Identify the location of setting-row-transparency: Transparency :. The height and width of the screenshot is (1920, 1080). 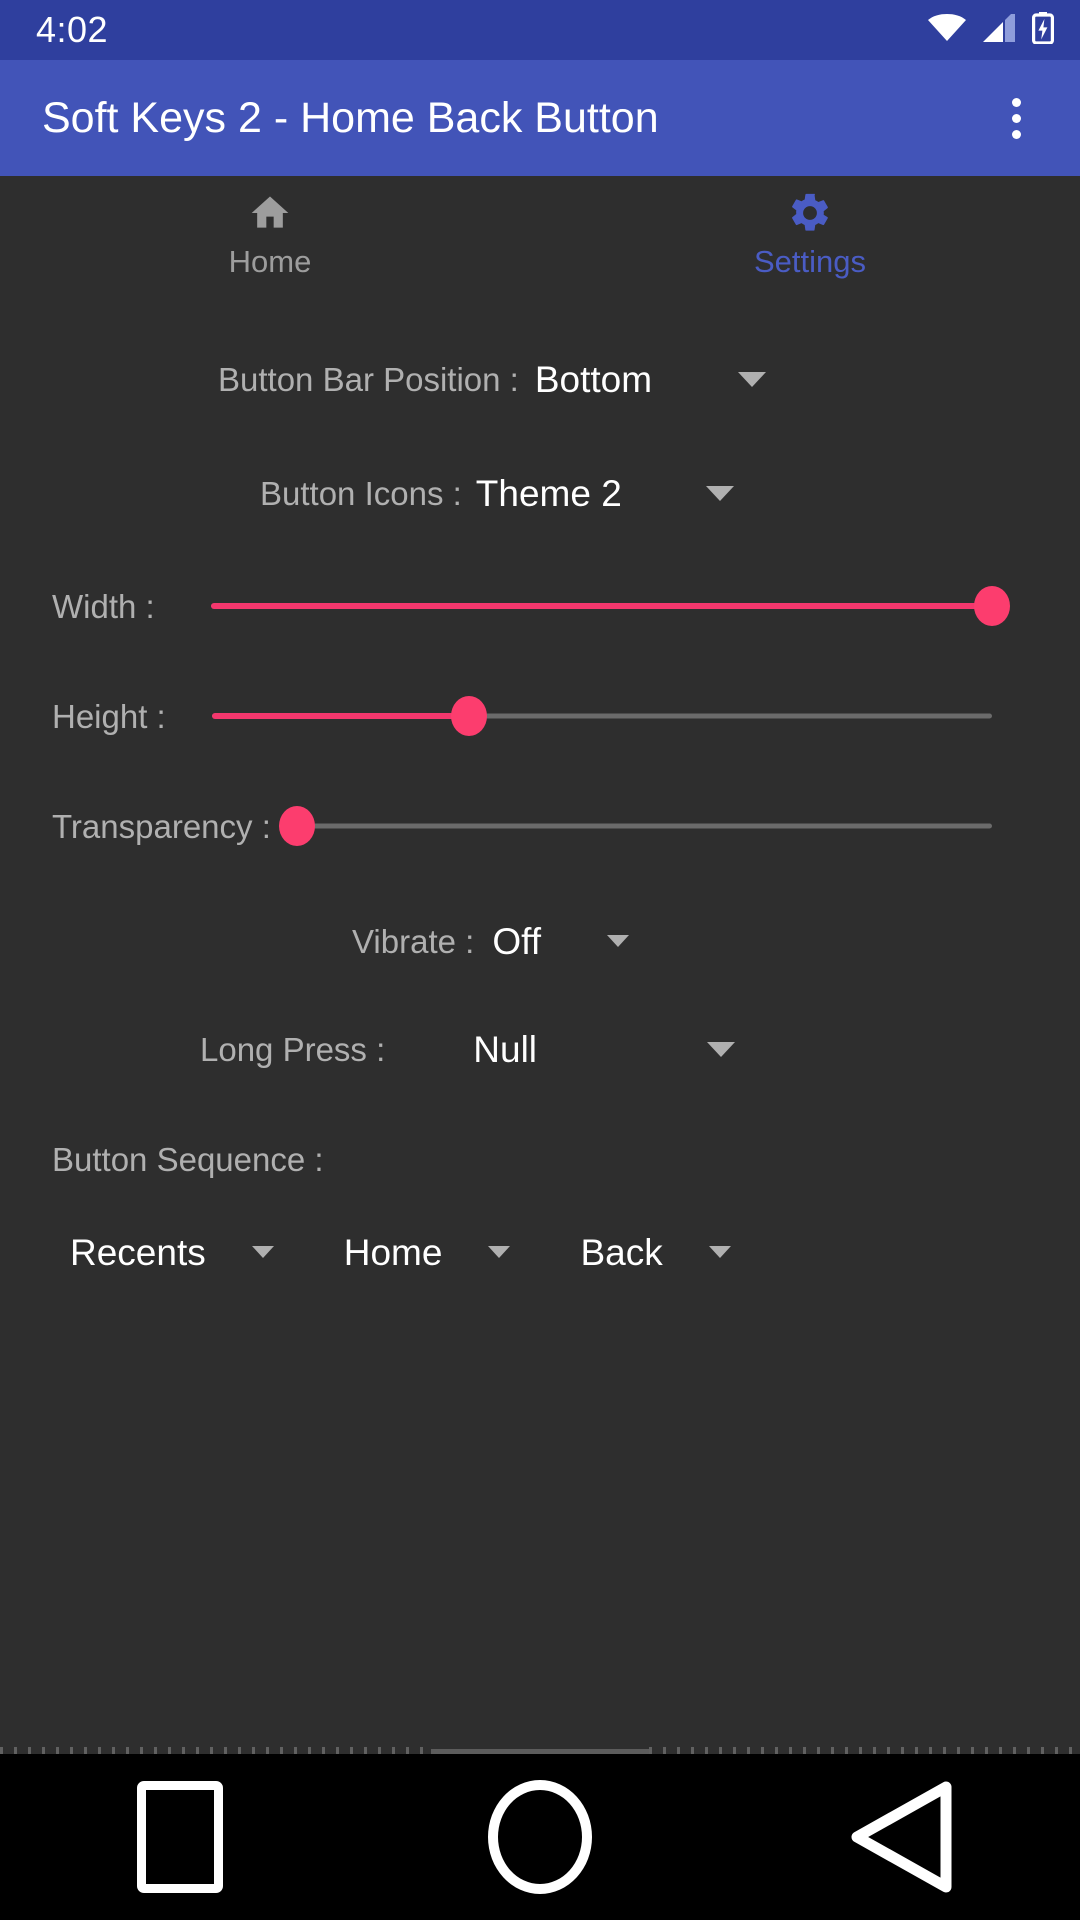
(540, 826).